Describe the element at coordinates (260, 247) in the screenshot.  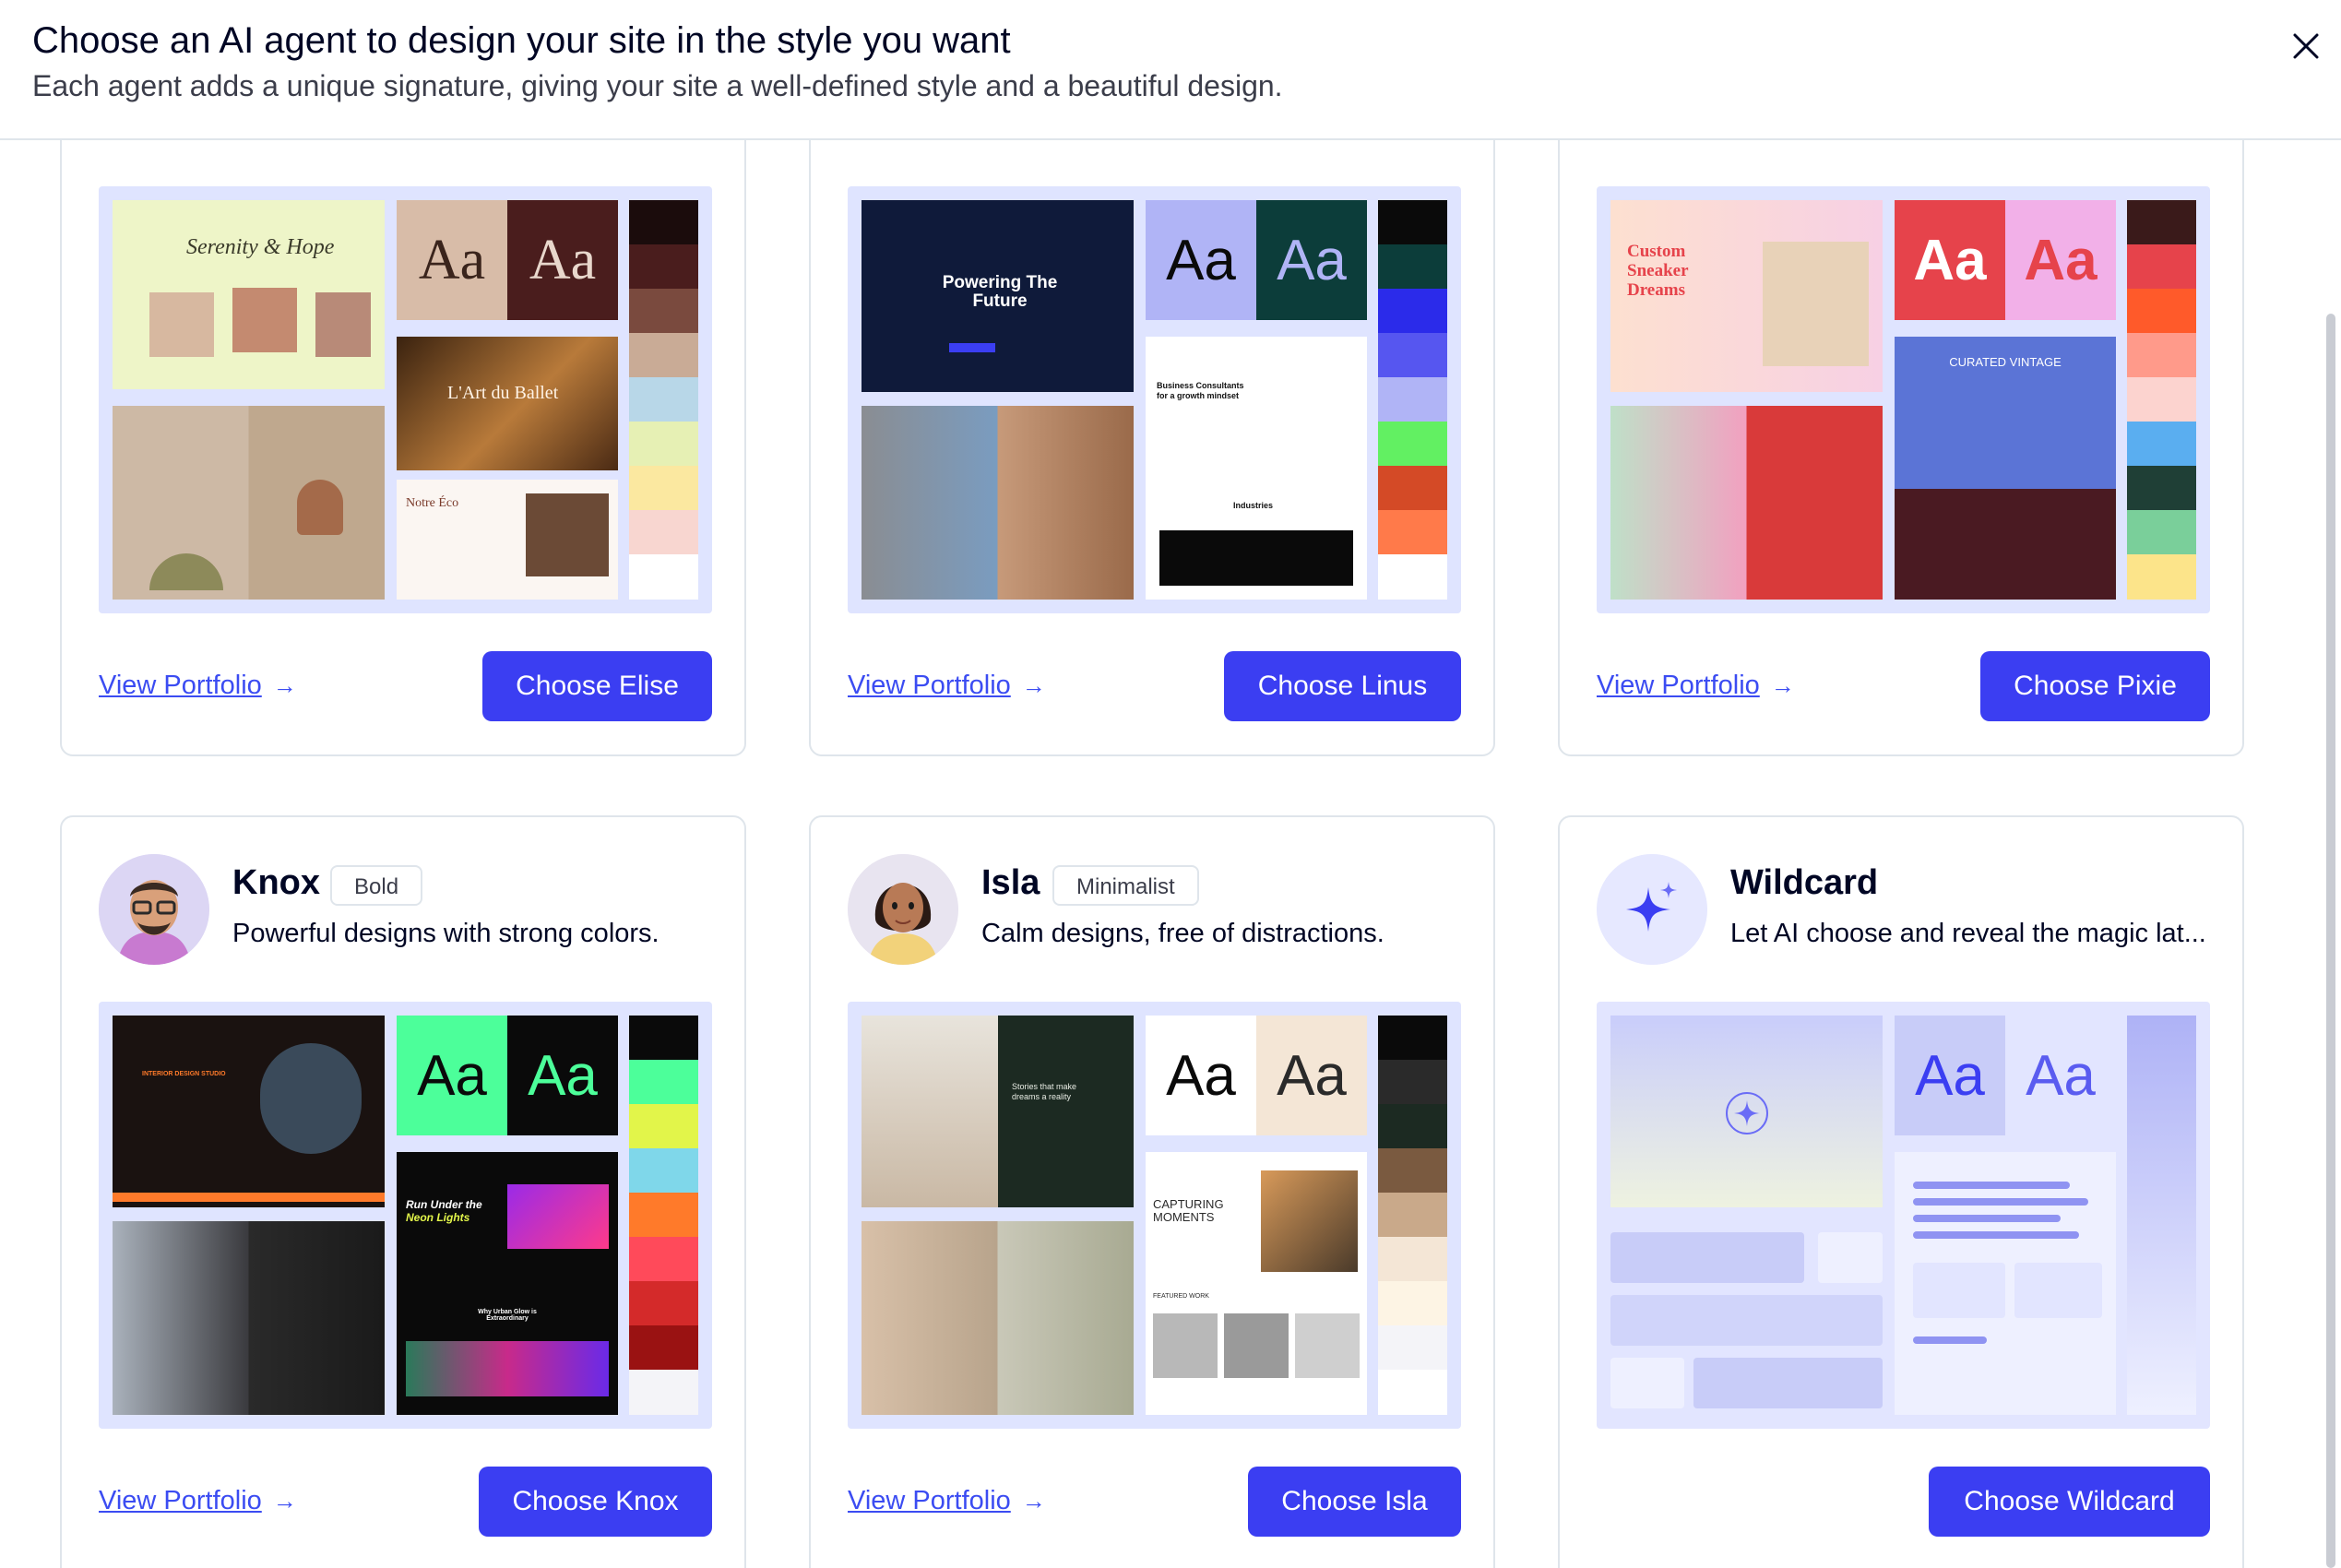
I see `preview-heading: Serenity & Hope` at that location.